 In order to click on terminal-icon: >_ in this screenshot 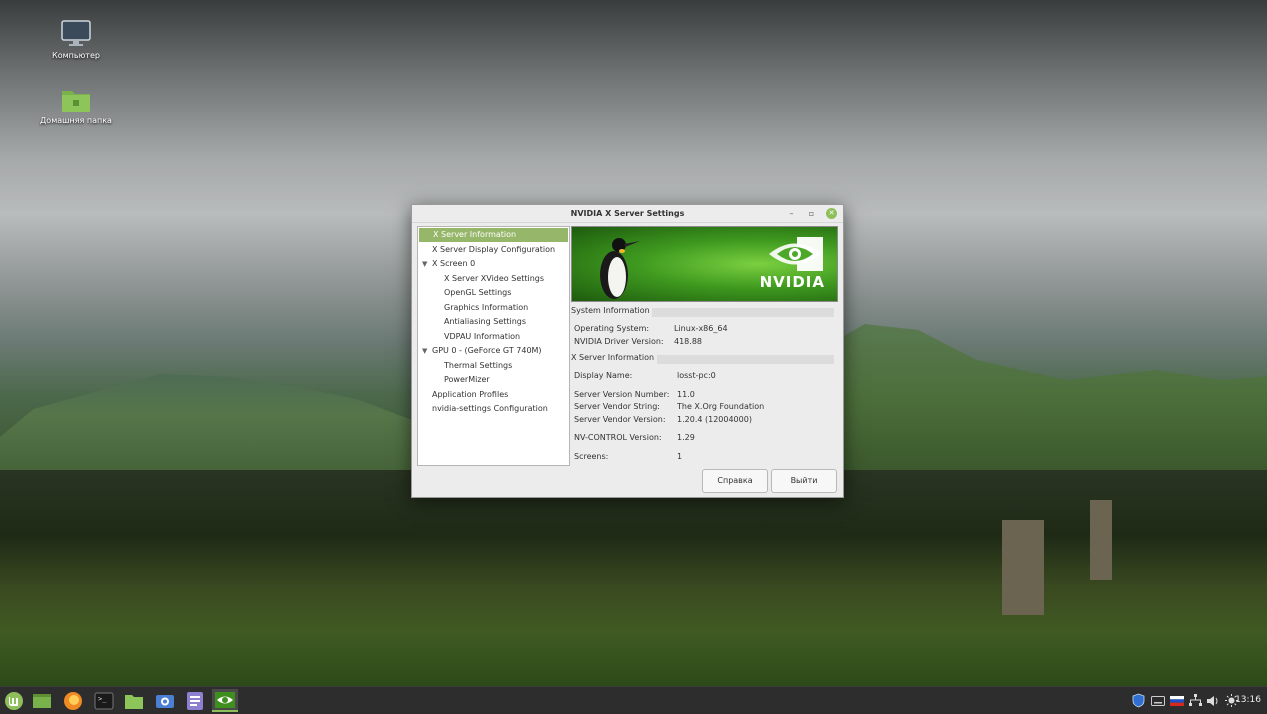, I will do `click(104, 700)`.